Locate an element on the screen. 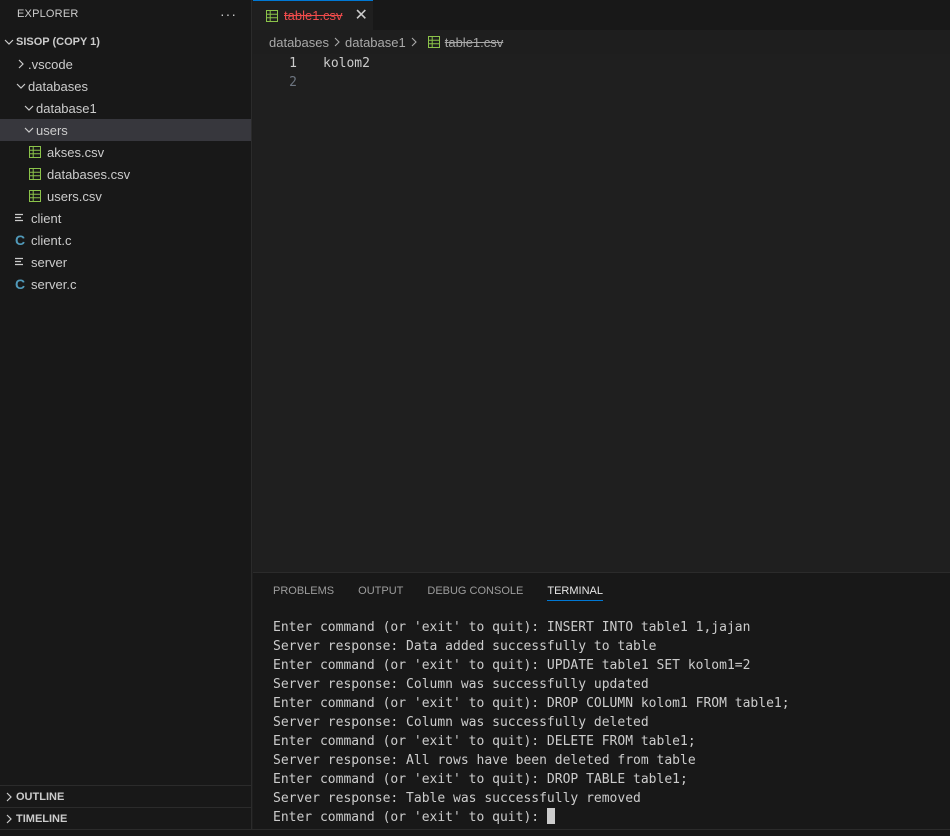 Image resolution: width=950 pixels, height=836 pixels. tree-item-label: server is located at coordinates (49, 262).